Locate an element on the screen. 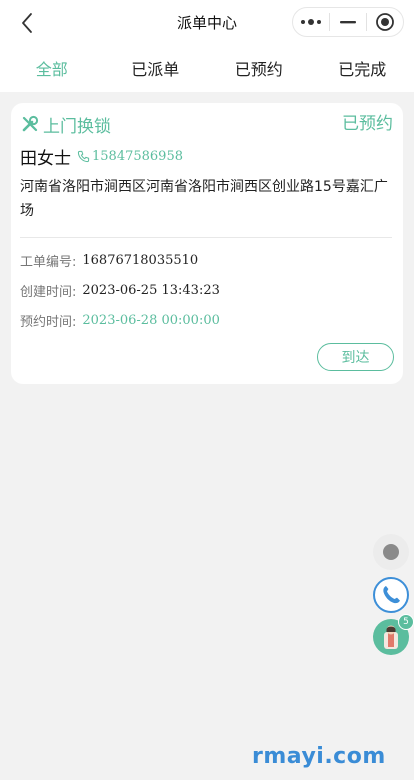 The image size is (414, 780). phone-number: 15847586958 is located at coordinates (137, 156).